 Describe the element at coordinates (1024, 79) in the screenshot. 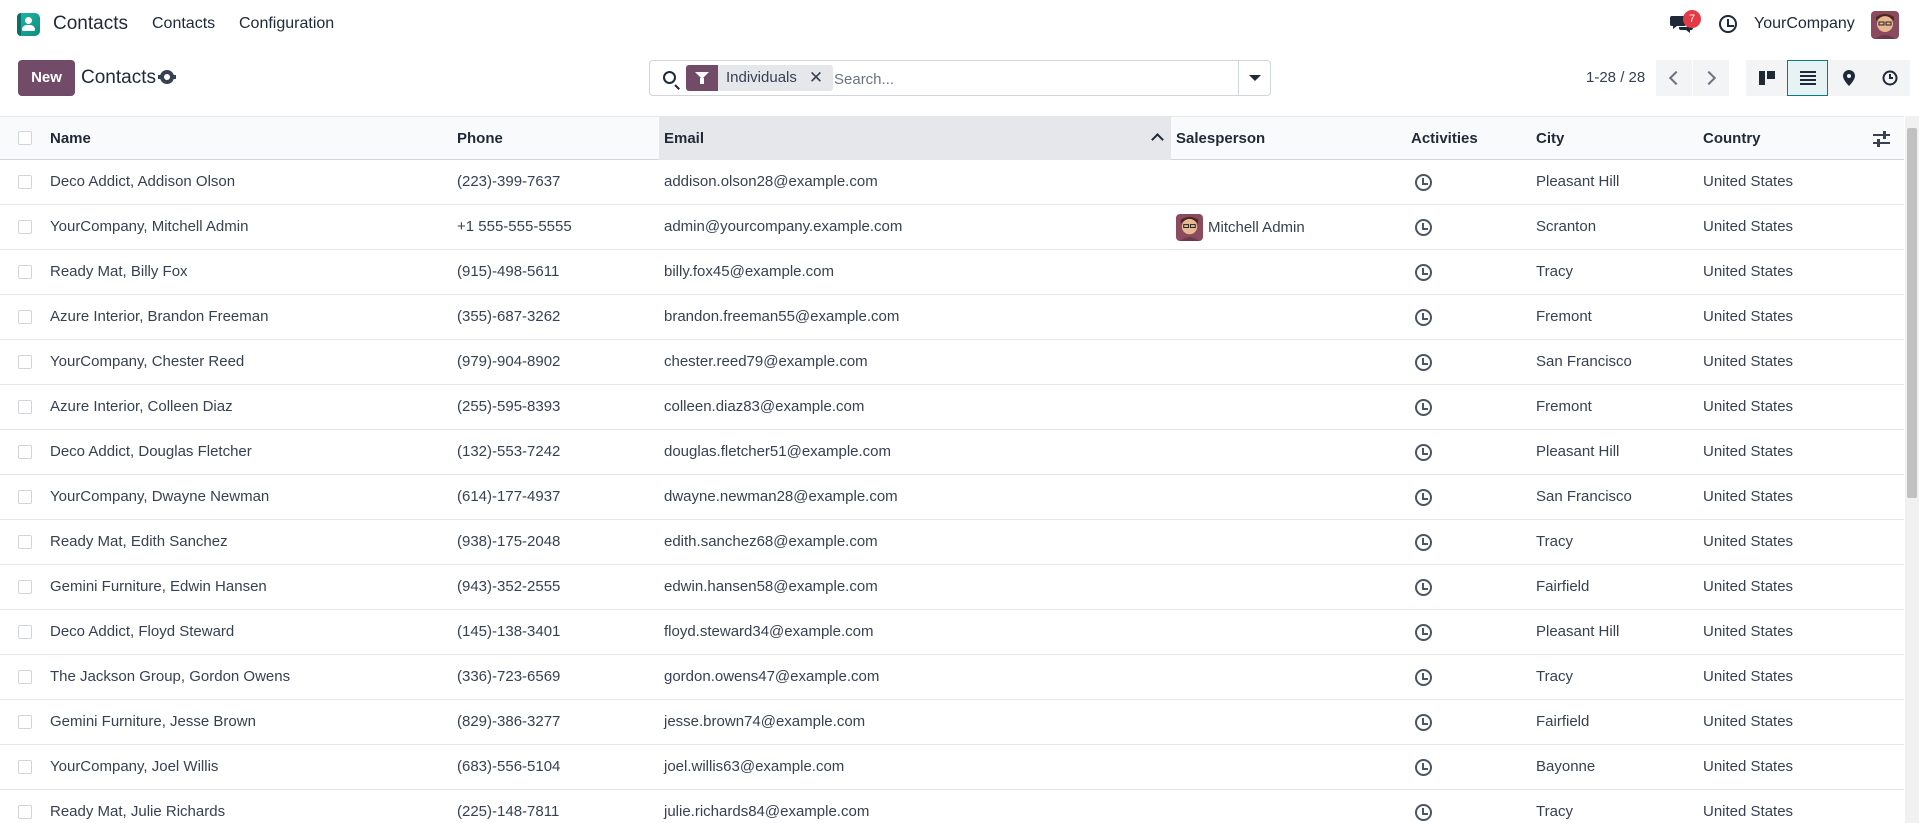

I see `search-input` at that location.